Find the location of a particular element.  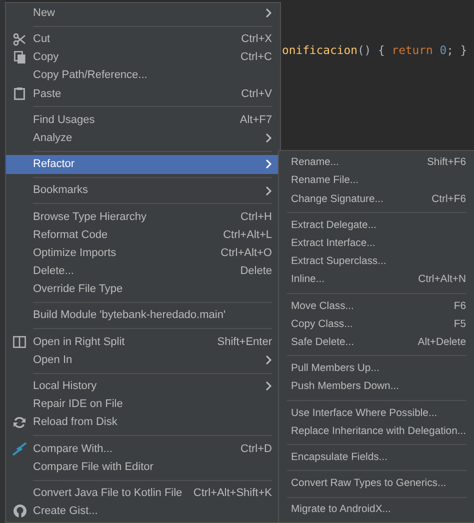

menu-item: Delete... Delete is located at coordinates (143, 271).